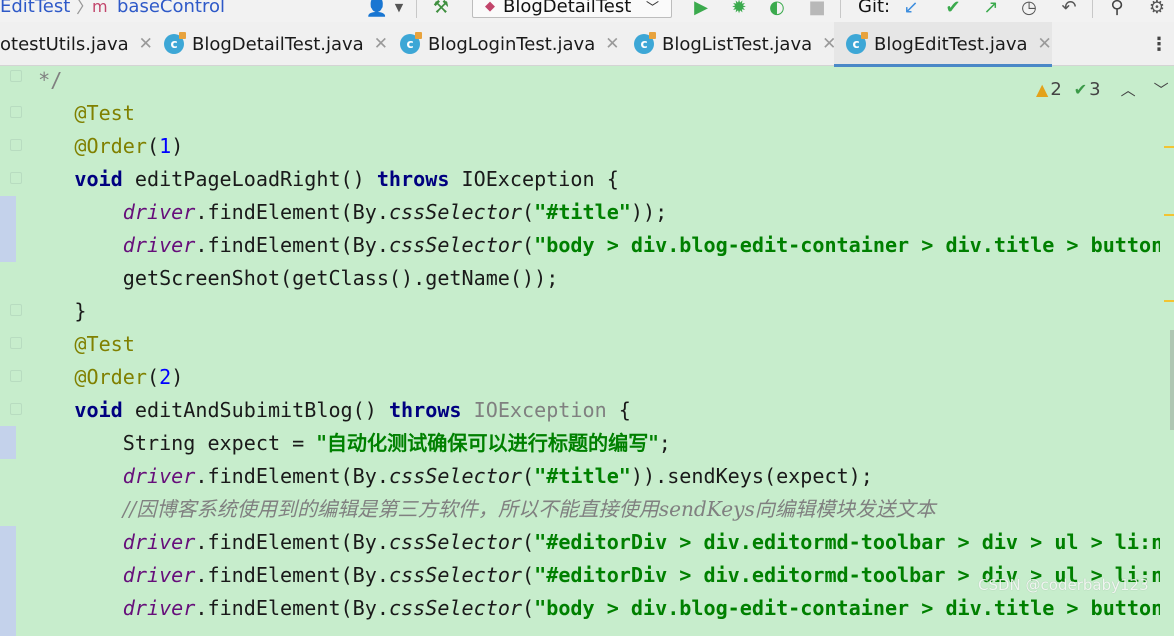 This screenshot has width=1174, height=636. Describe the element at coordinates (1102, 89) in the screenshot. I see `inspection-widget: ▲ 2 ✔ 3 ︿ ﹀` at that location.